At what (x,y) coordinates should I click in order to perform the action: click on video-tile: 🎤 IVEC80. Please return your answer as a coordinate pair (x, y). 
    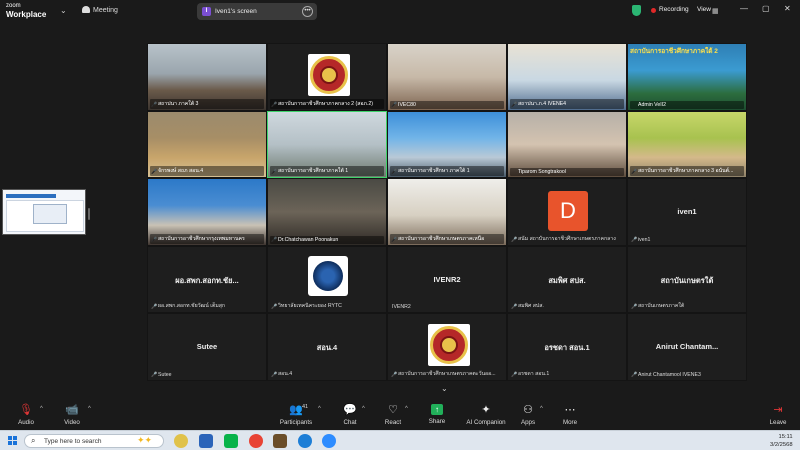
    Looking at the image, I should click on (447, 77).